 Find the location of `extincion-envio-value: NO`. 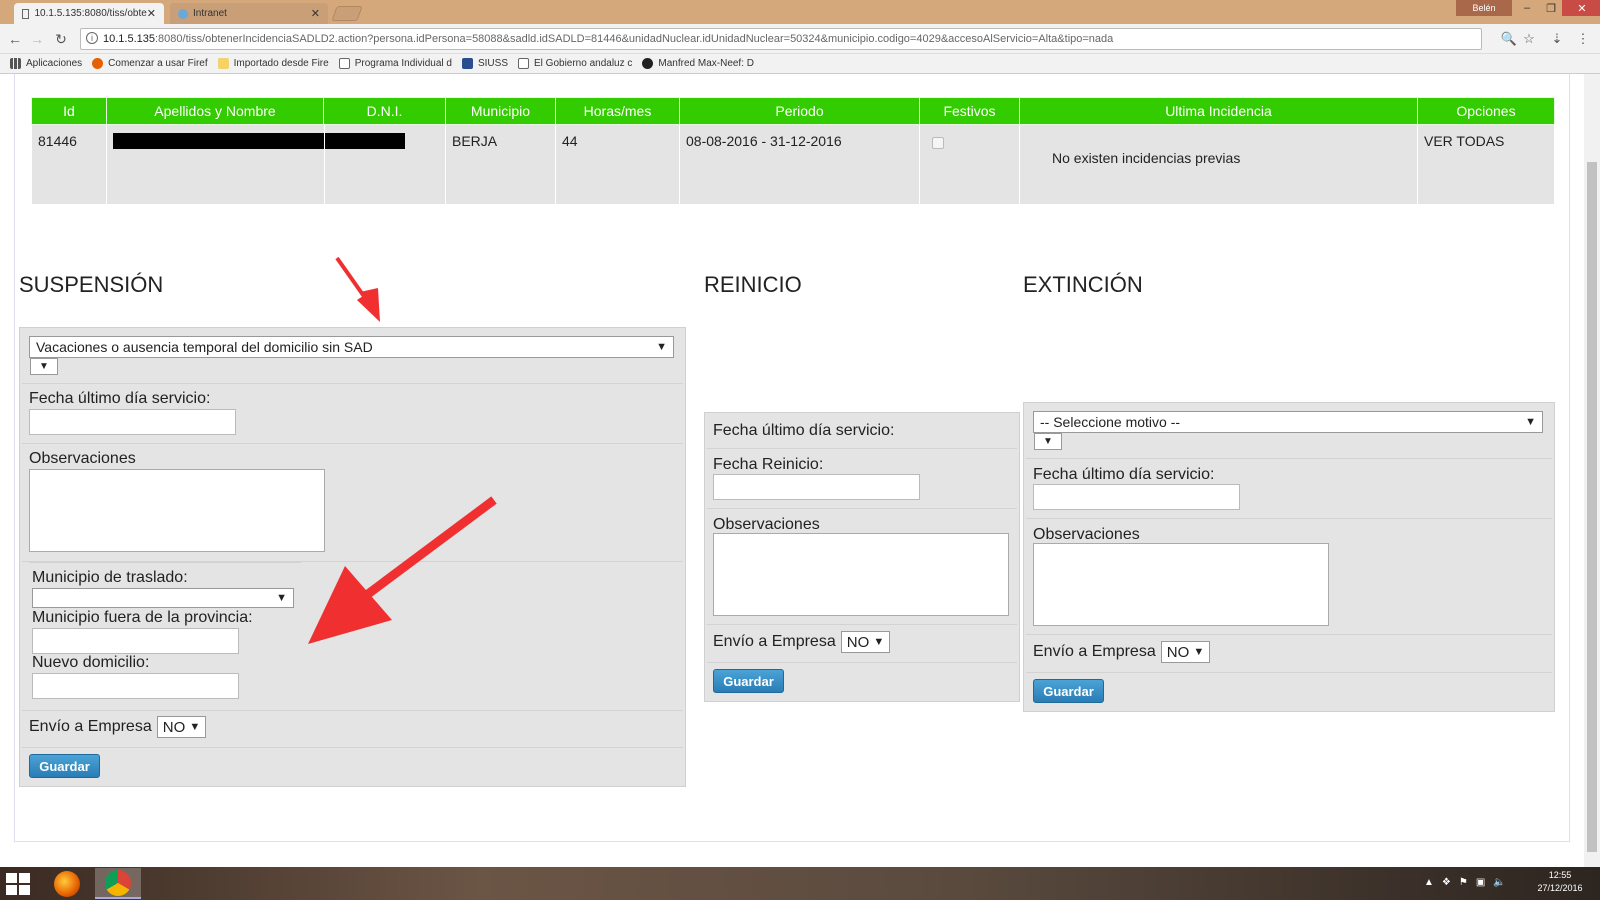

extincion-envio-value: NO is located at coordinates (1178, 652).